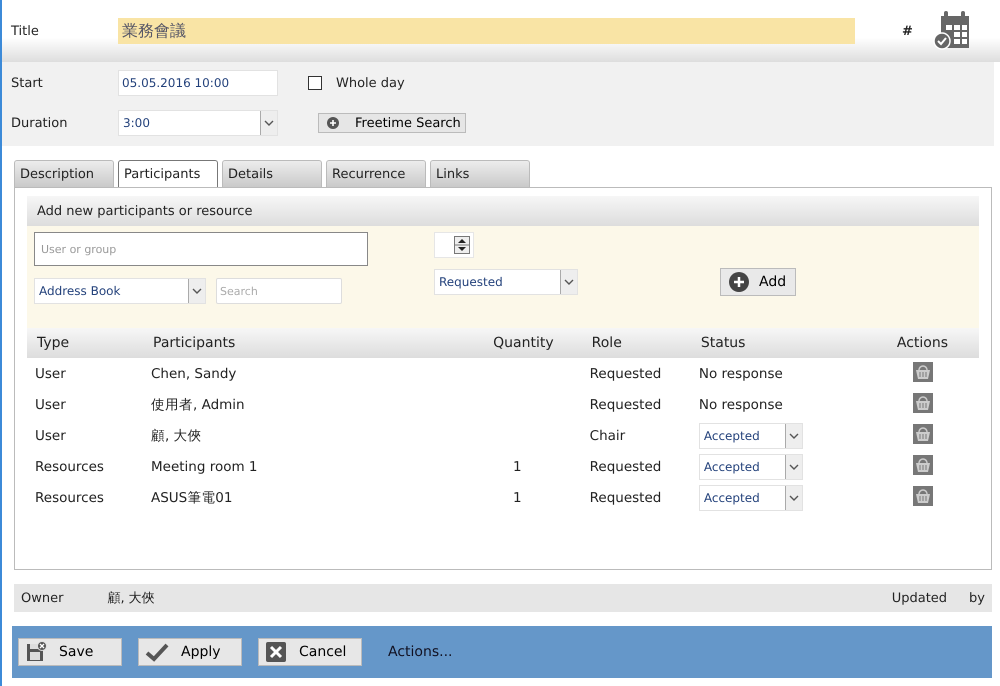  Describe the element at coordinates (64, 173) in the screenshot. I see `tab: Description` at that location.